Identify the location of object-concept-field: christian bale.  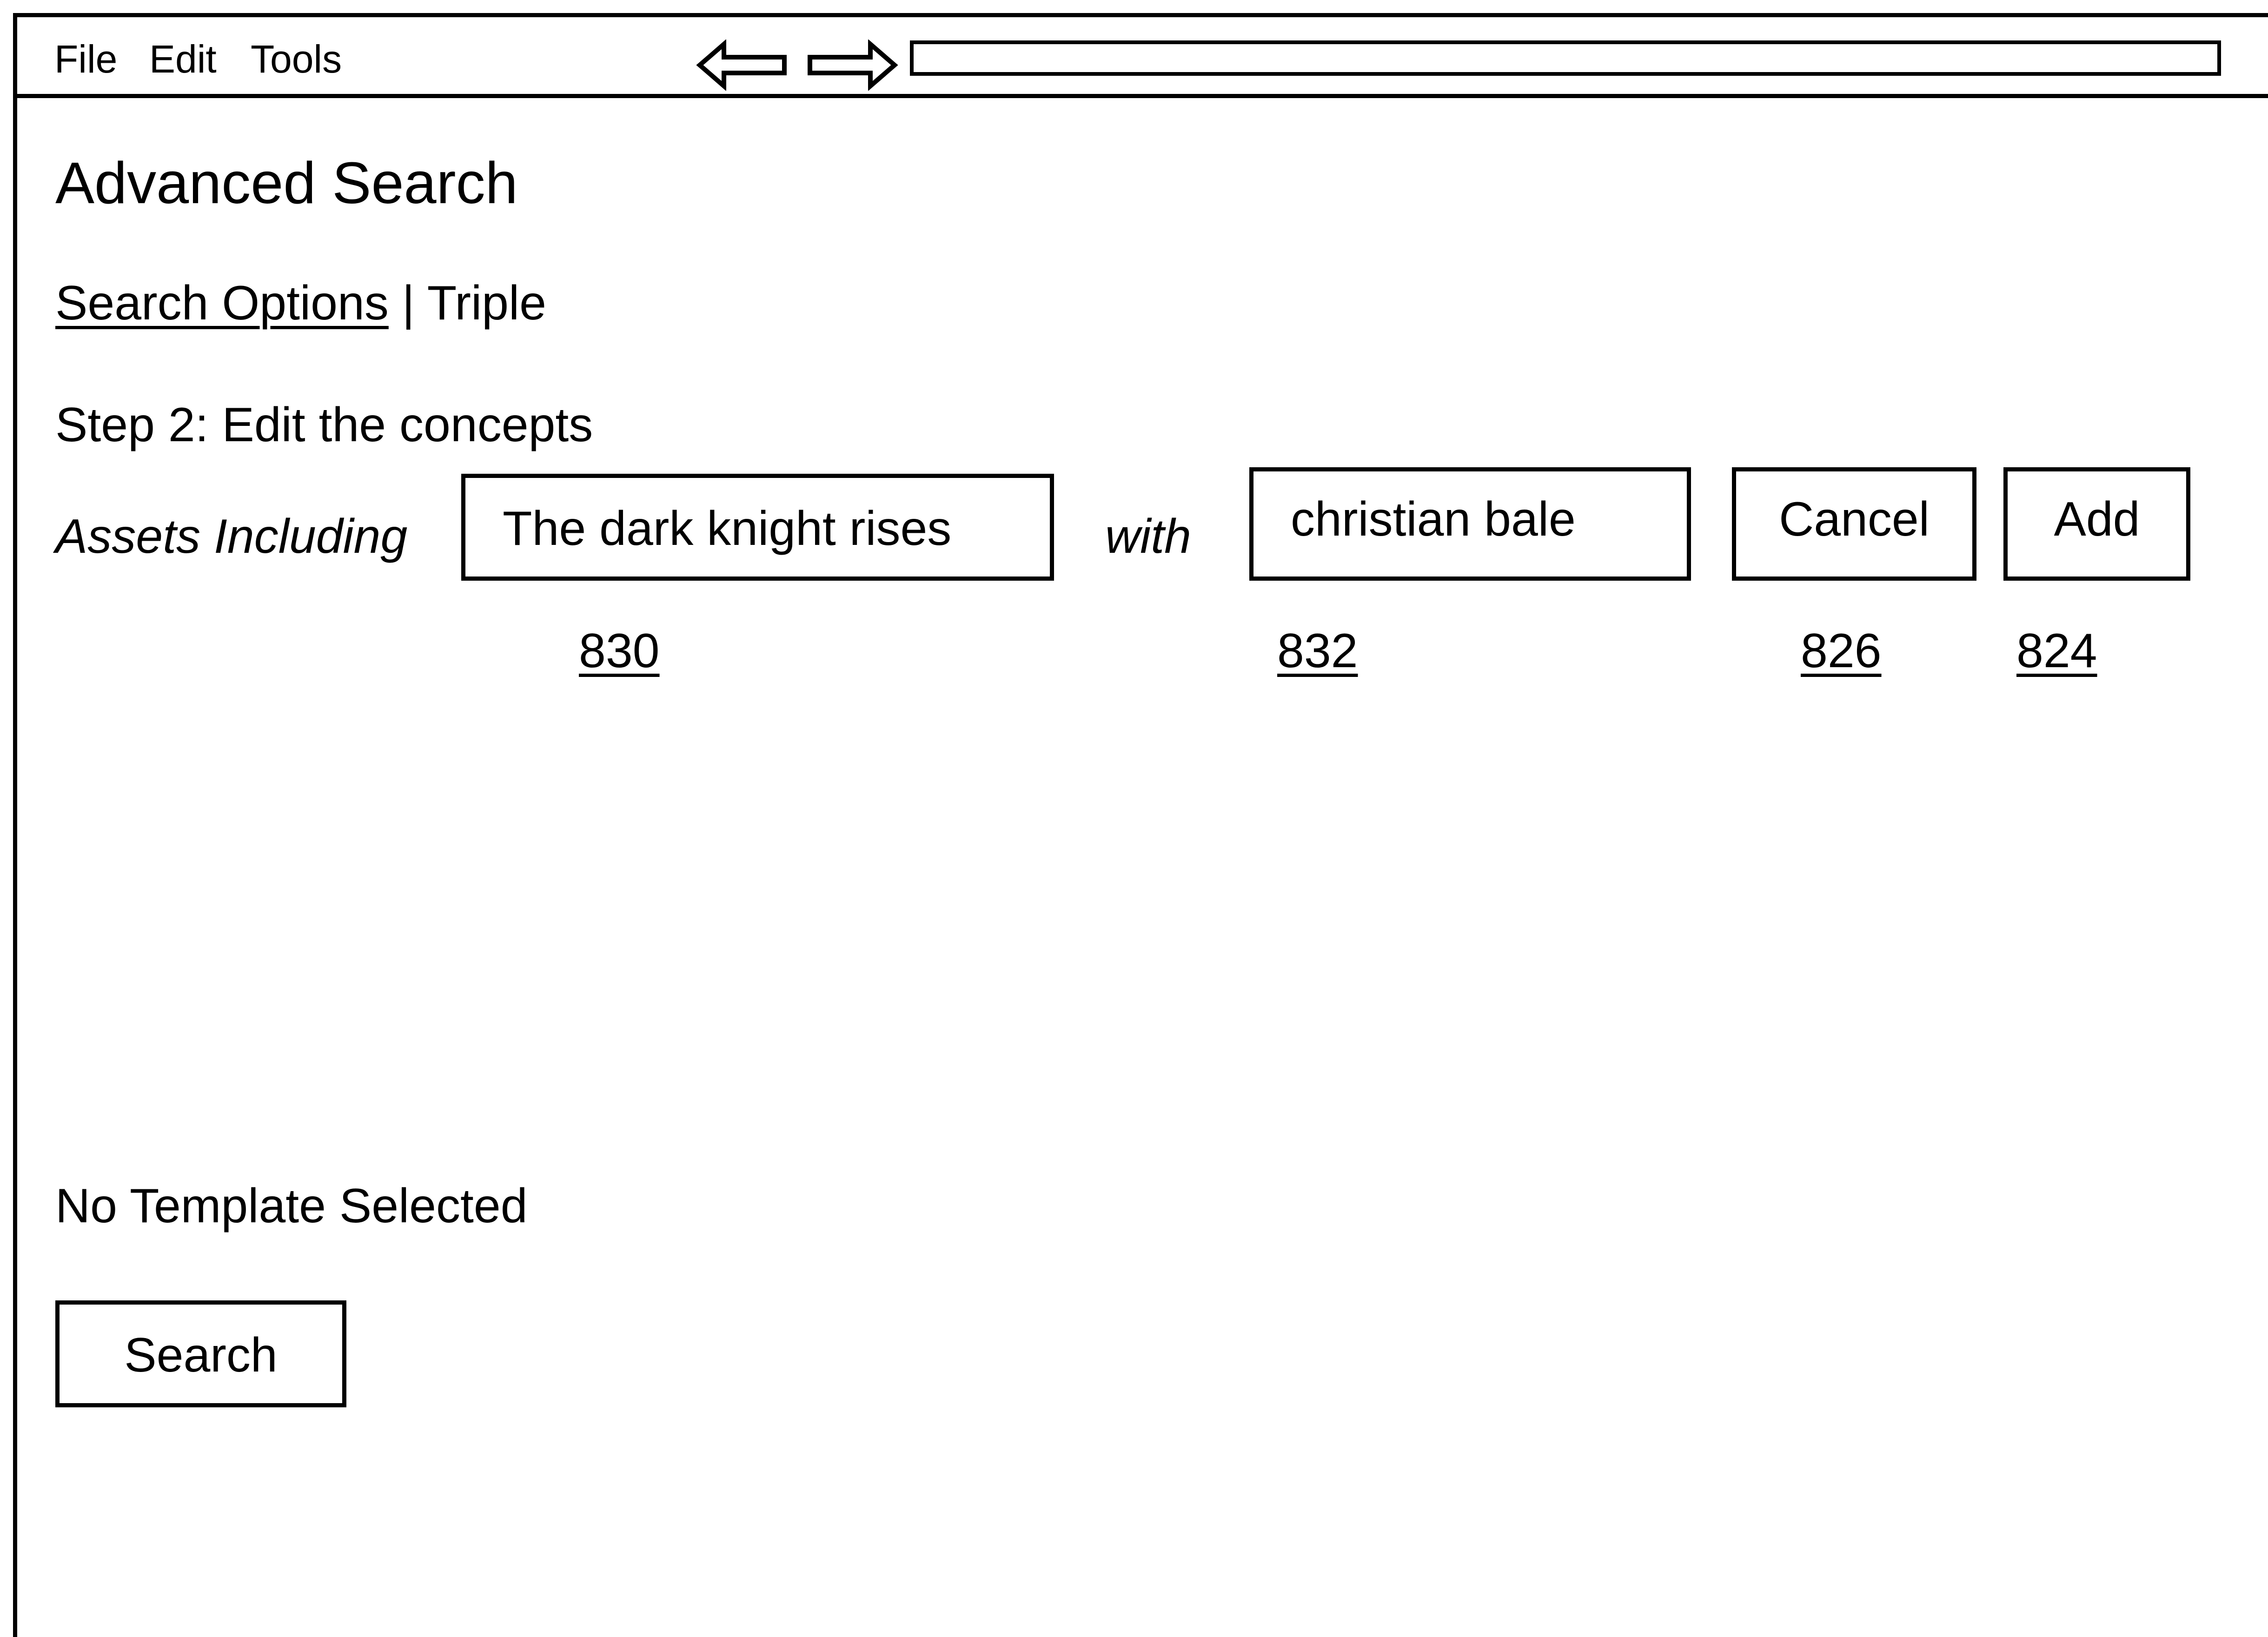
(1470, 524).